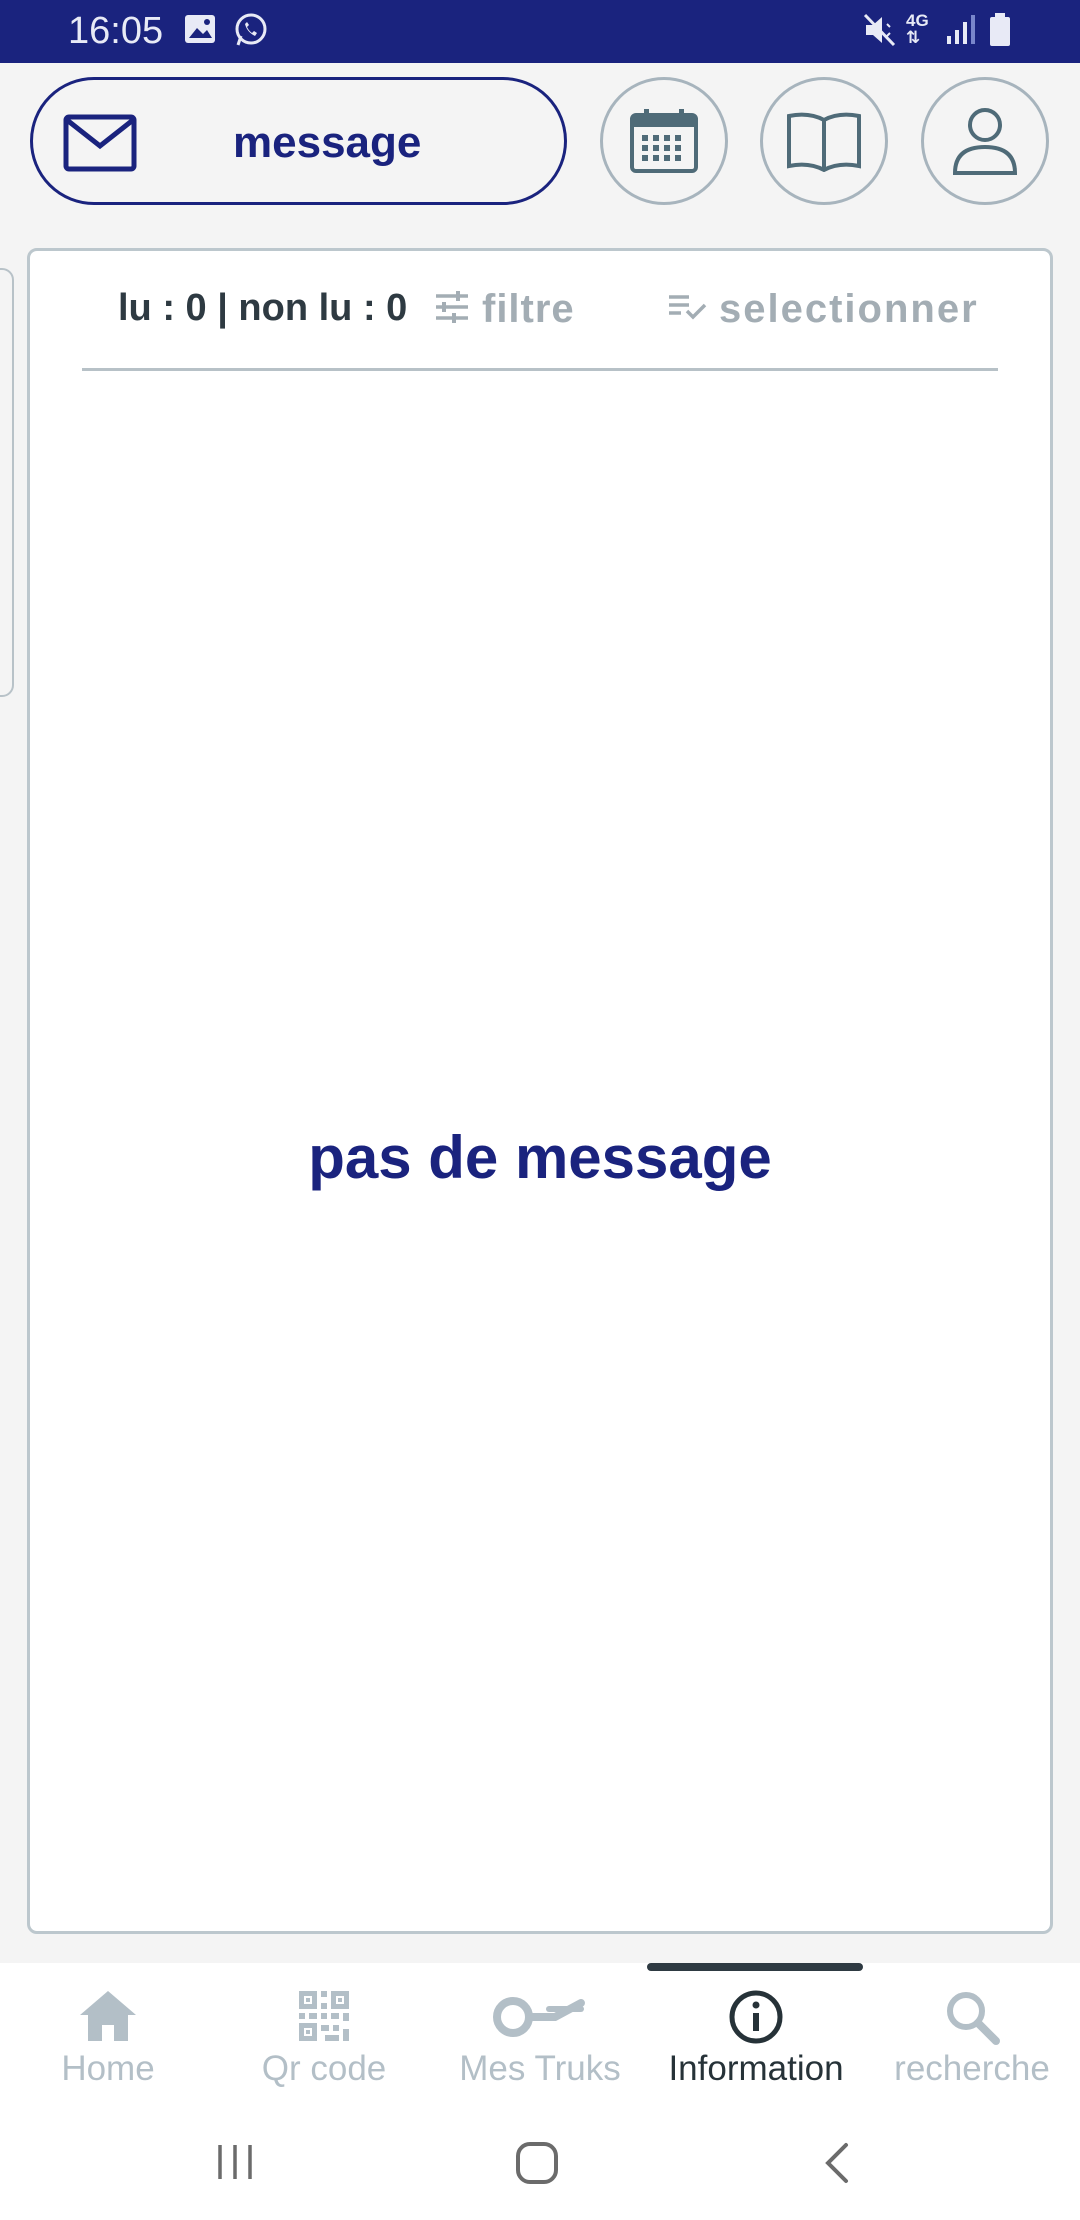 This screenshot has width=1080, height=2220. I want to click on filter-label: filtre, so click(528, 309).